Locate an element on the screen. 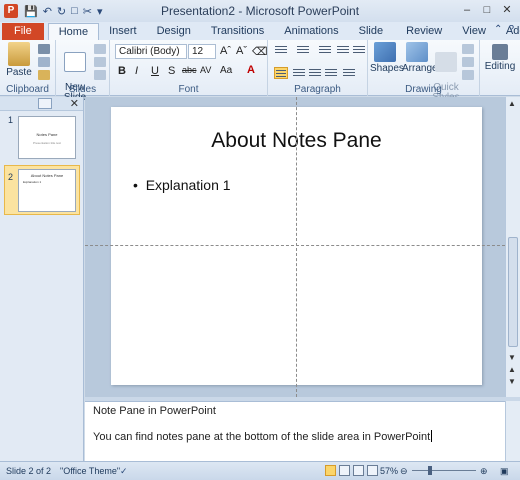 Image resolution: width=520 pixels, height=480 pixels. layout-icon is located at coordinates (100, 49).